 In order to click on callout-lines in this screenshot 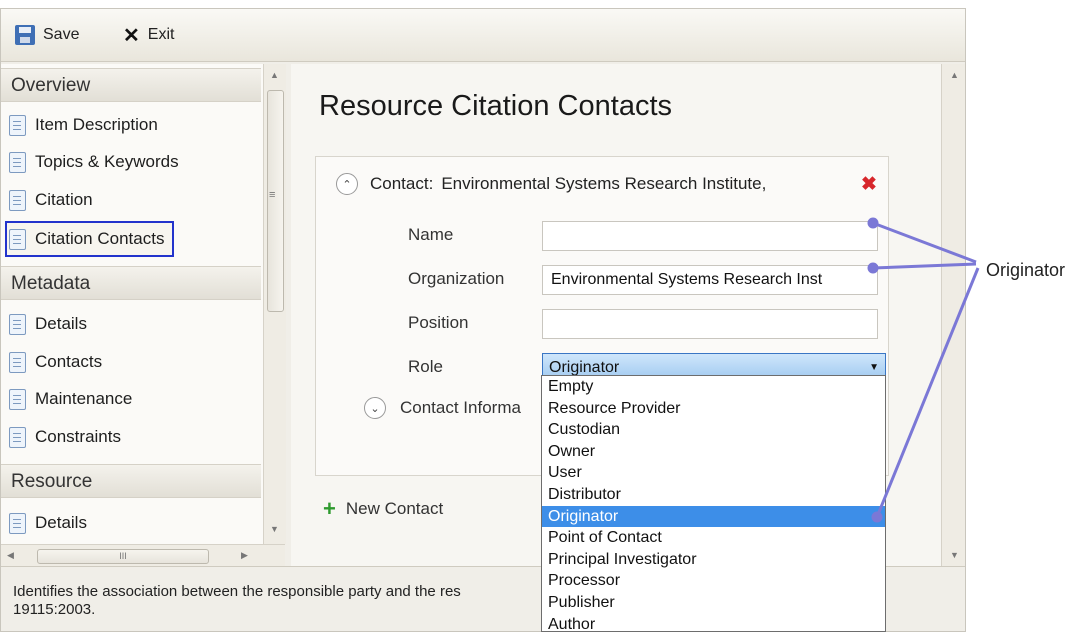, I will do `click(923, 370)`.